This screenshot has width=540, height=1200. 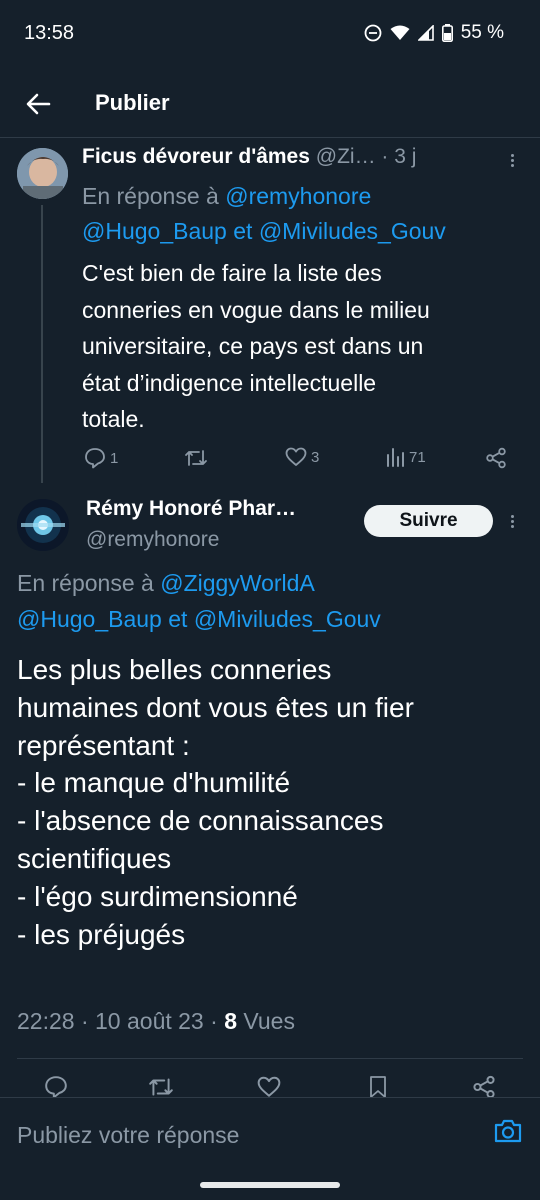 I want to click on header: Publier, so click(x=270, y=104).